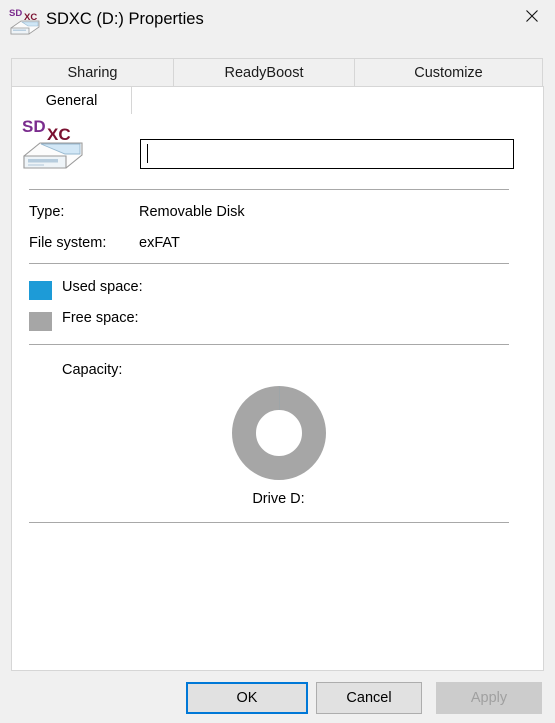 Image resolution: width=555 pixels, height=723 pixels. What do you see at coordinates (192, 212) in the screenshot?
I see `type-value: Removable Disk` at bounding box center [192, 212].